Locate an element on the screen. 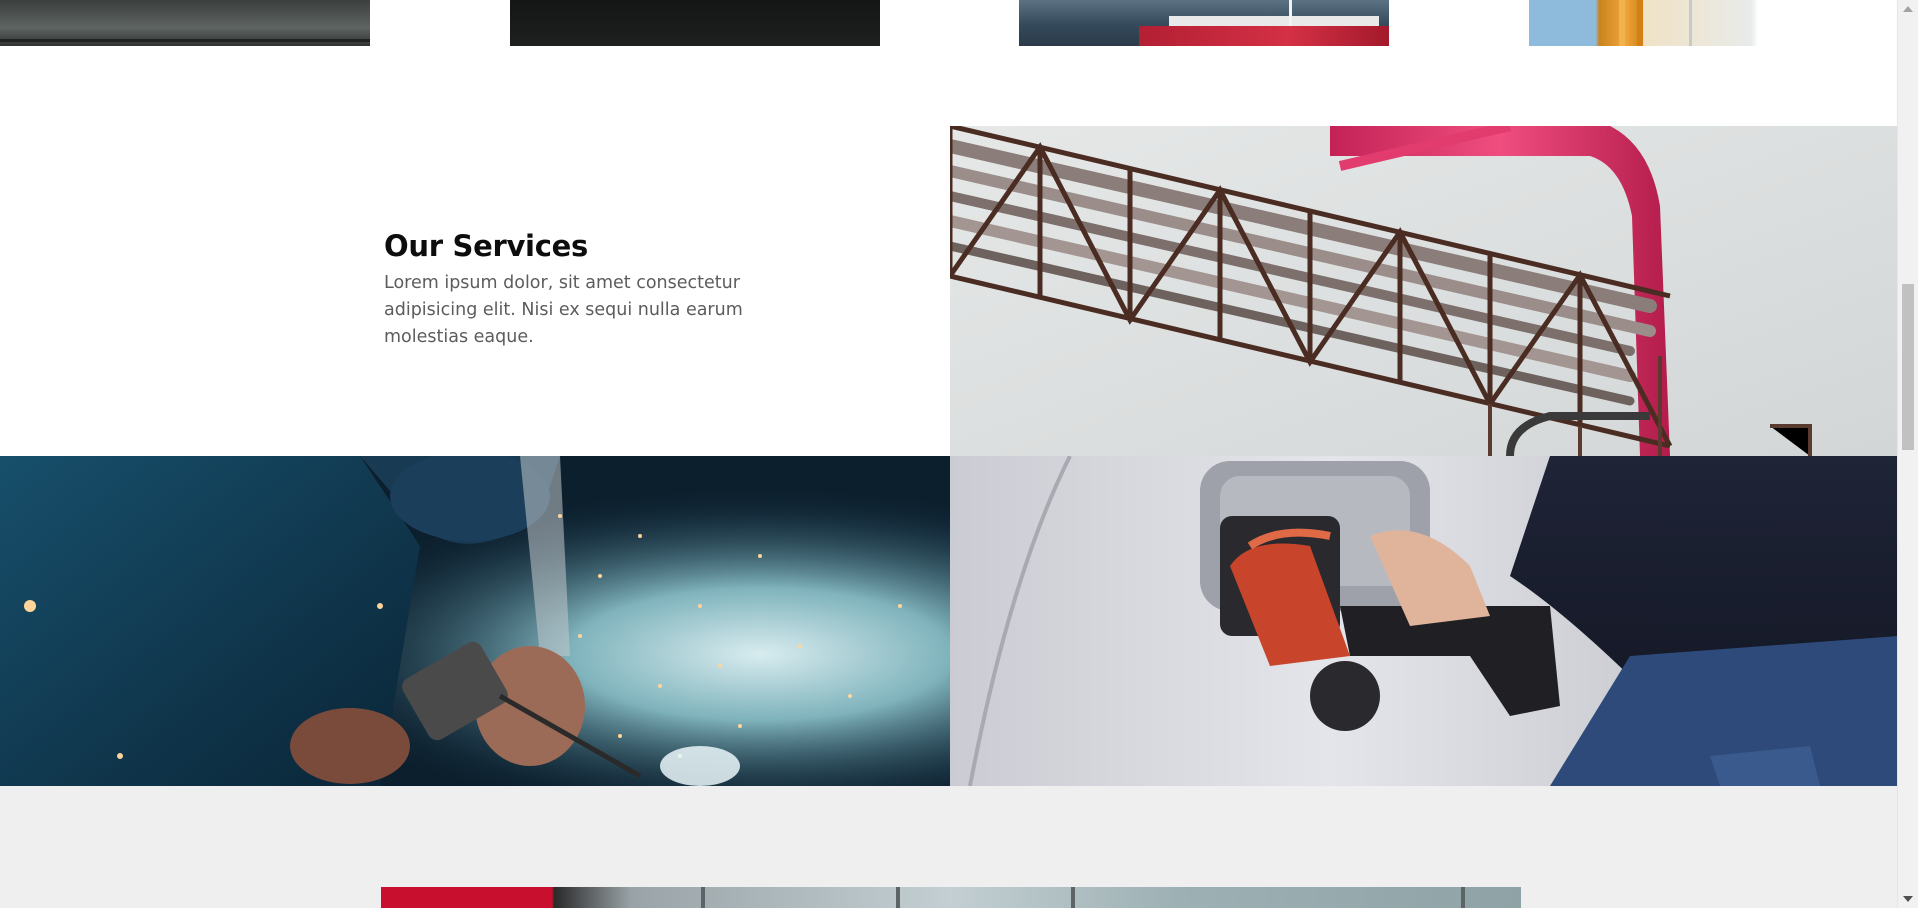 The height and width of the screenshot is (908, 1918). gray-section is located at coordinates (949, 847).